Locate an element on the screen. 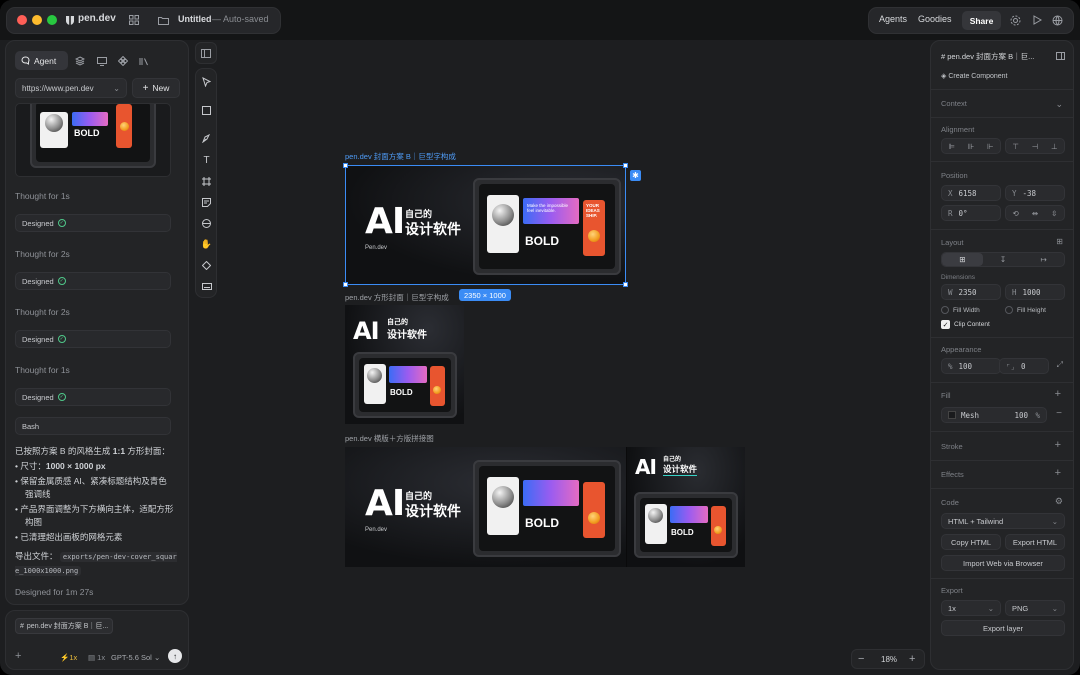 This screenshot has height=675, width=1080. library-icon is located at coordinates (144, 61).